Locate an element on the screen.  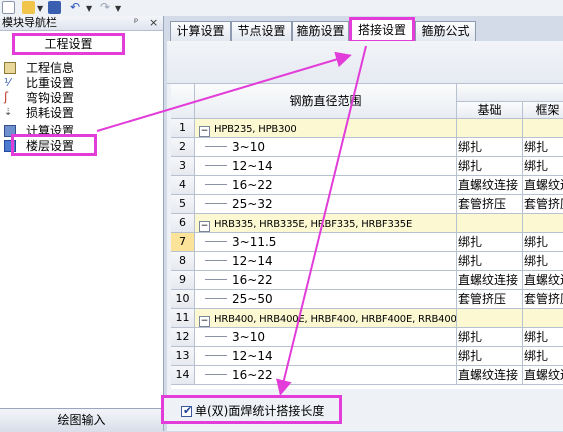
table-row: 12 3~10 绑扎 绑扎 is located at coordinates (367, 337).